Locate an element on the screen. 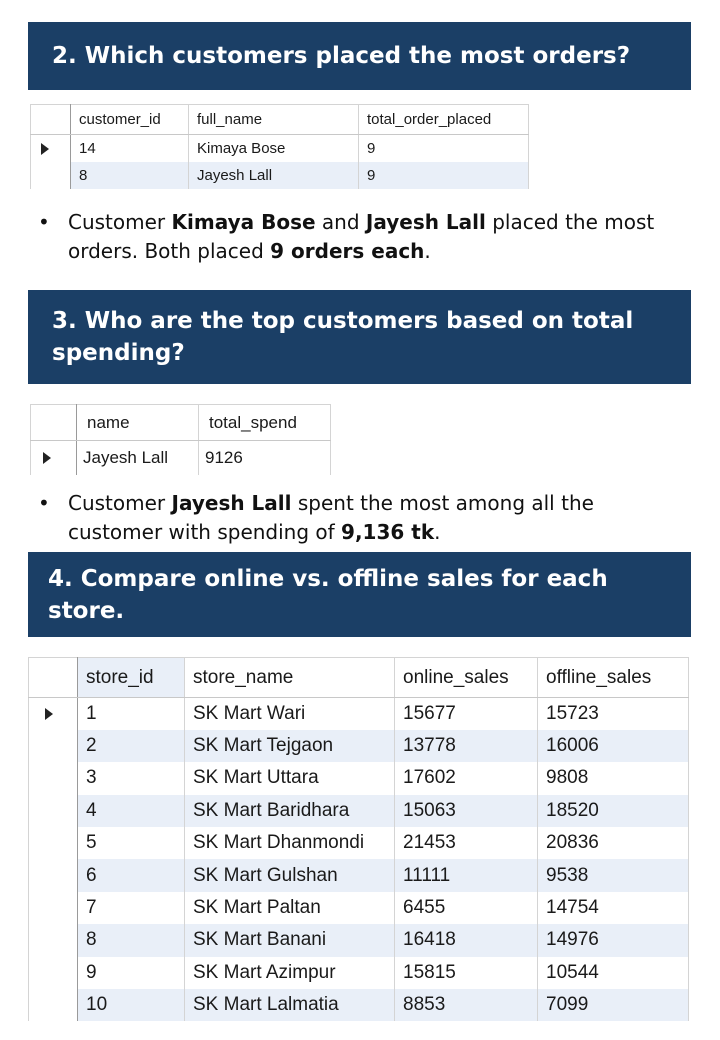  table-row: 3 SK Mart Uttara 17602 9808 is located at coordinates (358, 778).